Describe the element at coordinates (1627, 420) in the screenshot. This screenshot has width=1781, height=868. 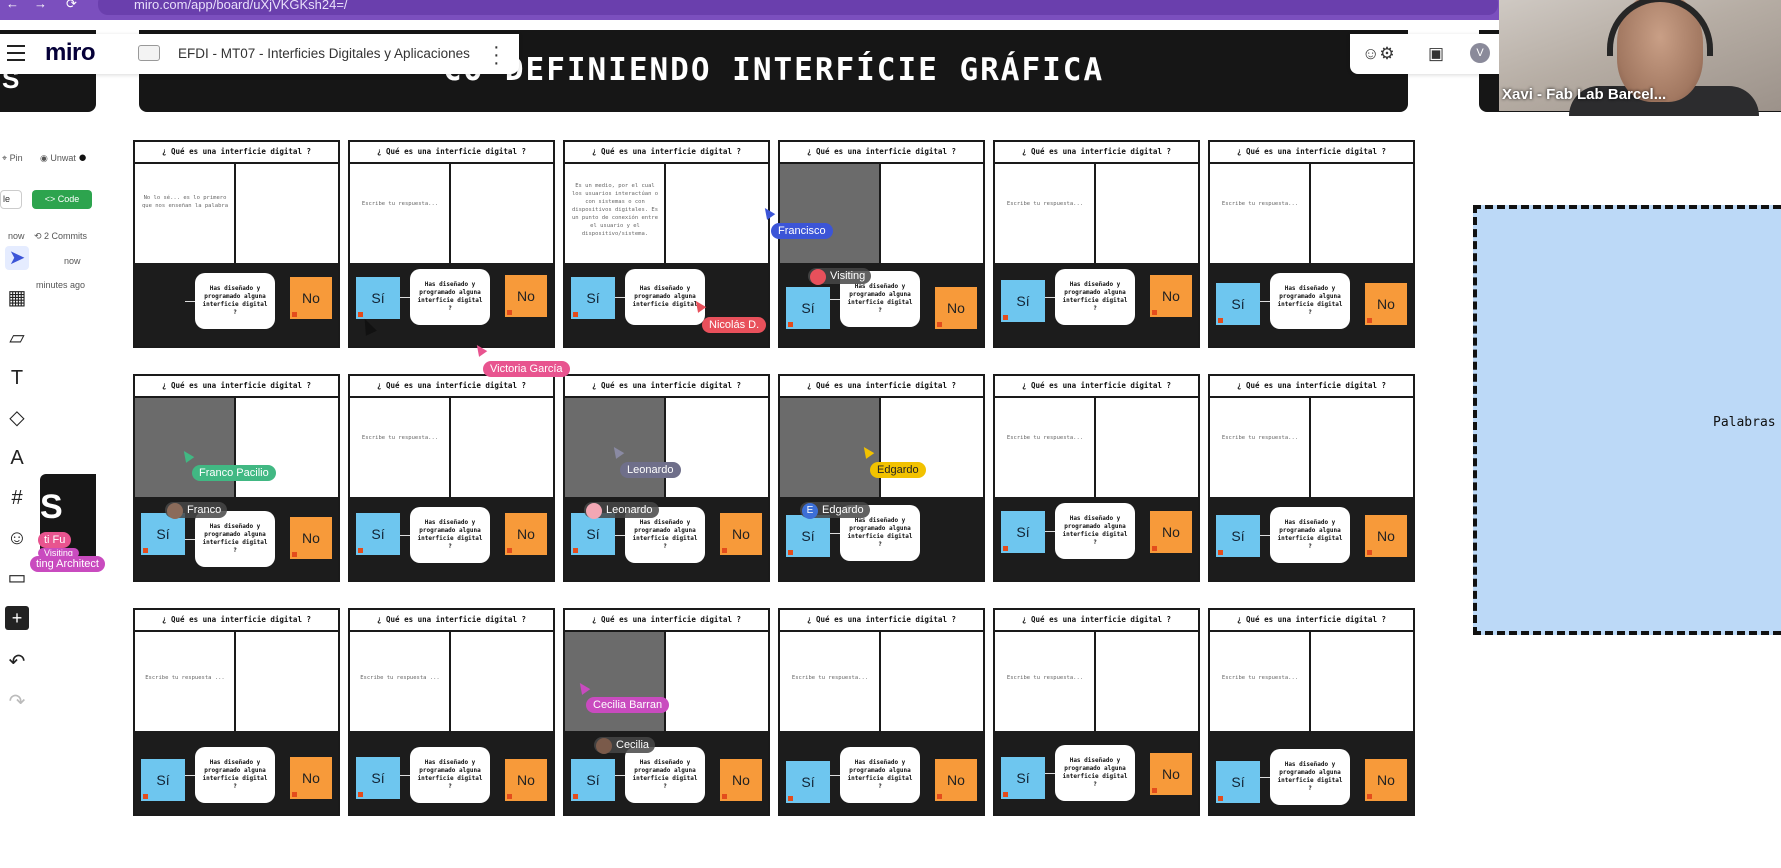
I see `palabras-frame: Palabras` at that location.